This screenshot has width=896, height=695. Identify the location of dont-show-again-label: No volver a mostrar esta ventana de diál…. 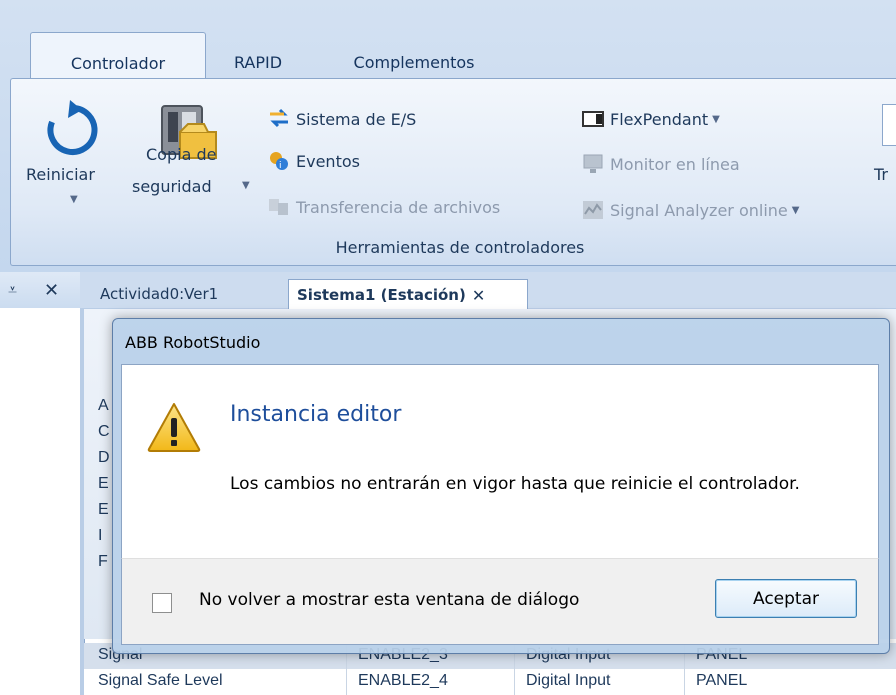
(389, 600).